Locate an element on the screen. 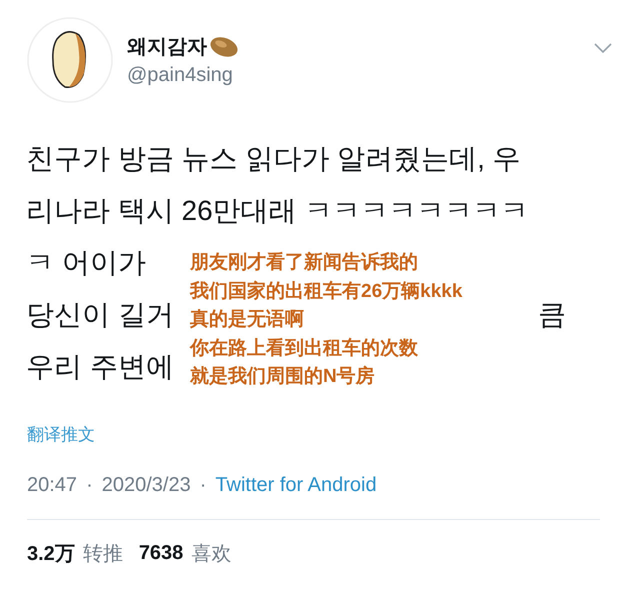 The image size is (640, 597). display-name: 왜지감자 is located at coordinates (167, 47).